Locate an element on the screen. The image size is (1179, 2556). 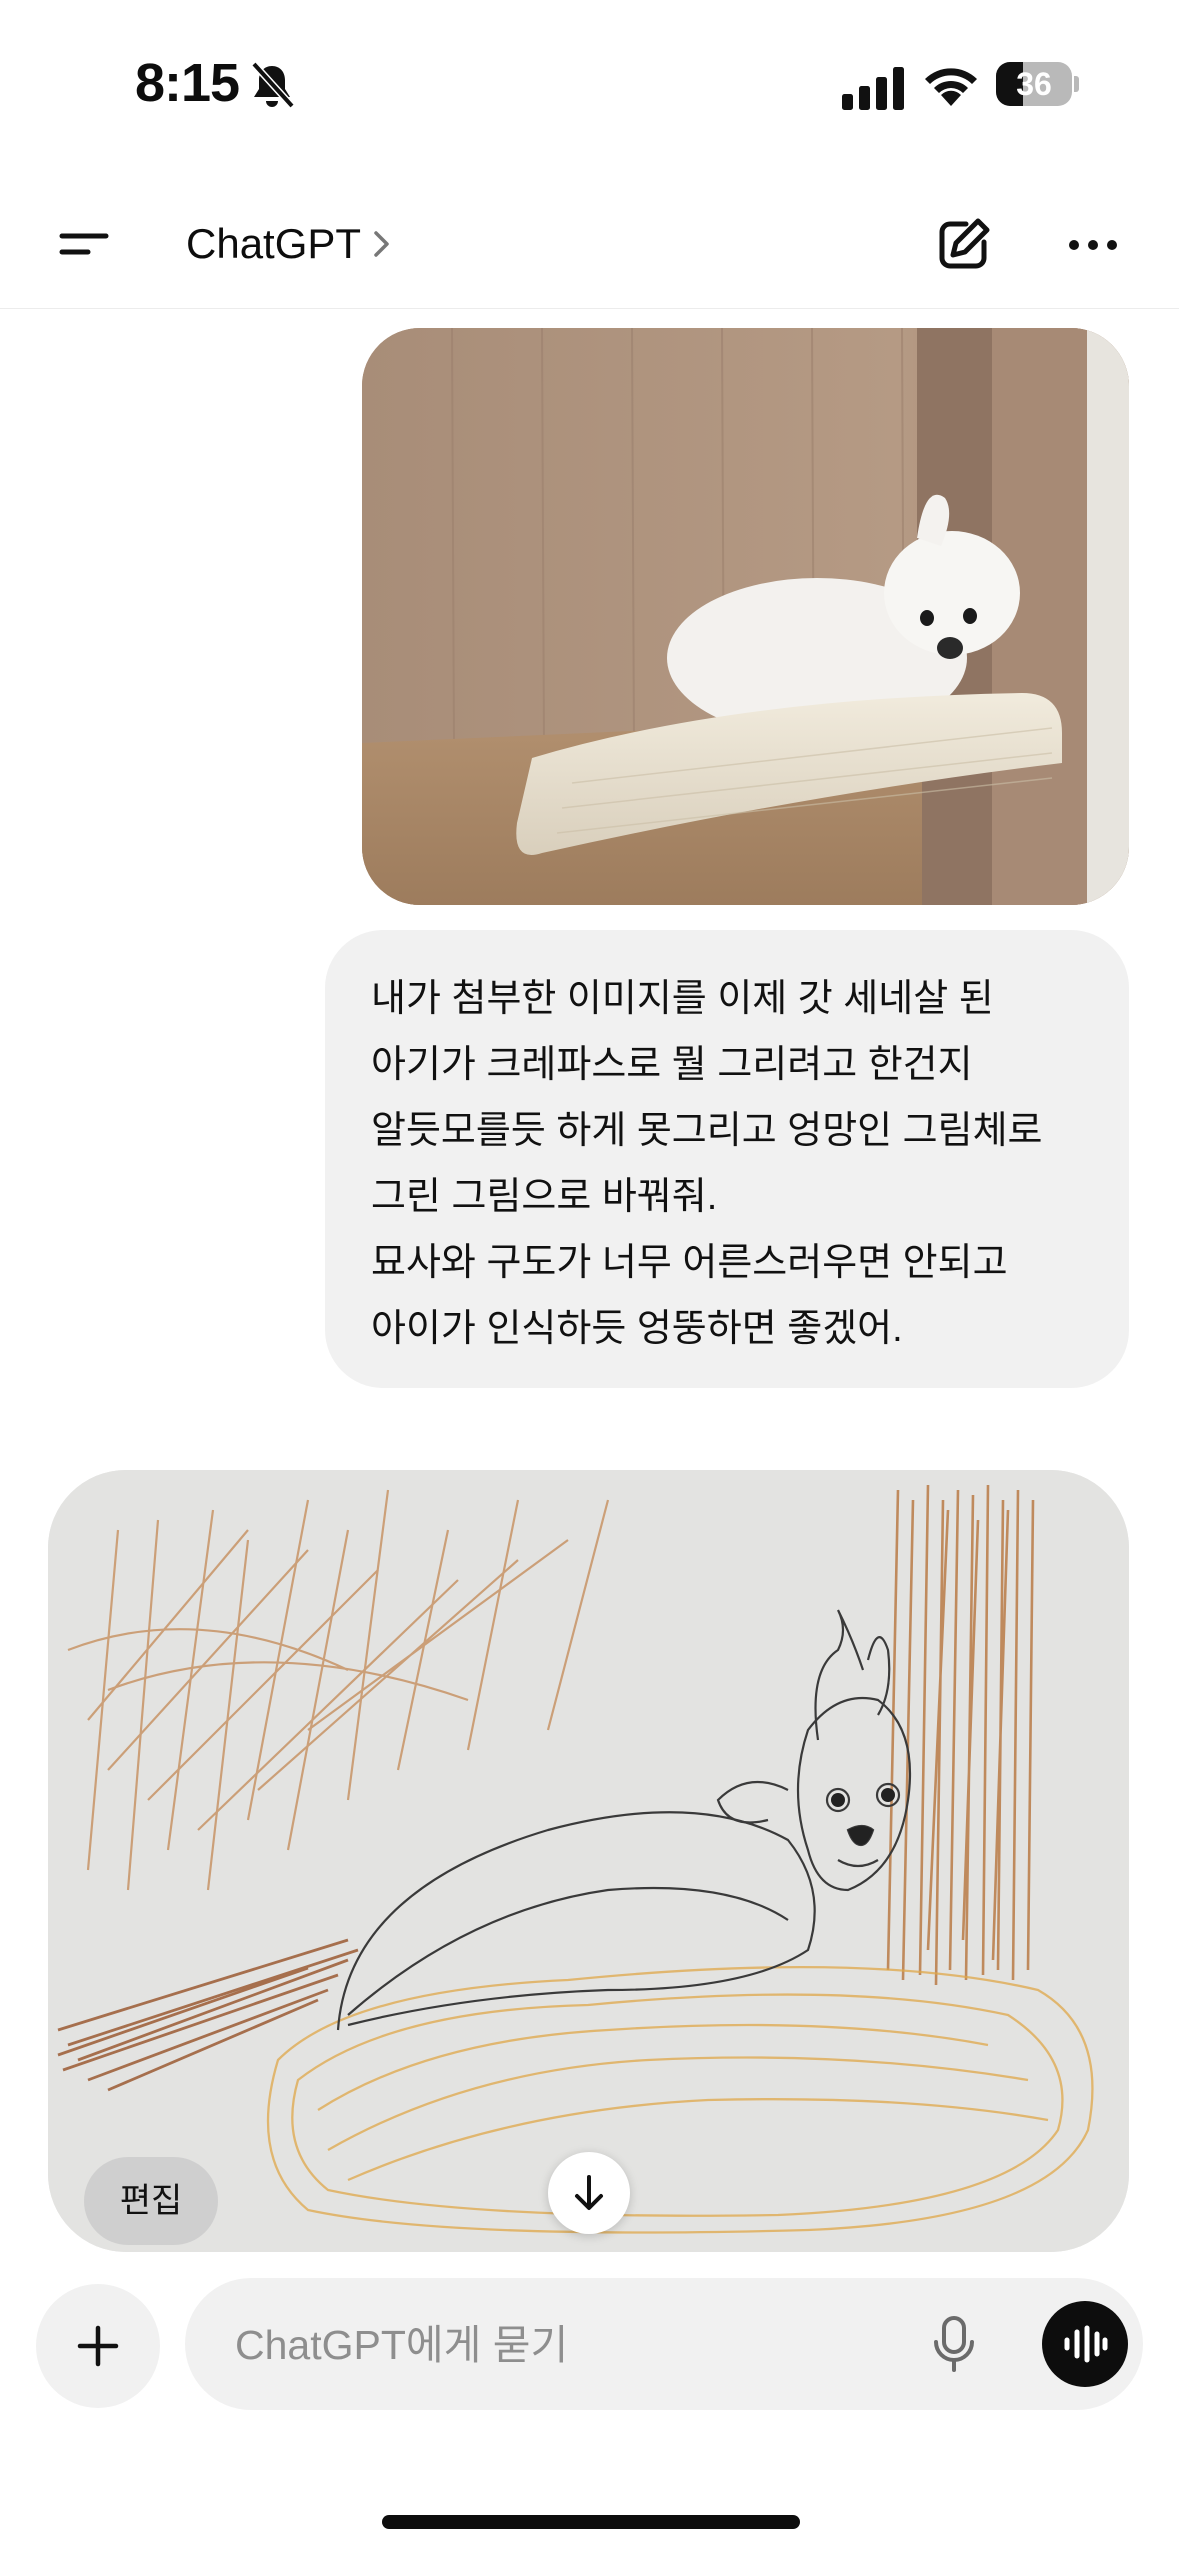
arrow-down-icon is located at coordinates (589, 2192).